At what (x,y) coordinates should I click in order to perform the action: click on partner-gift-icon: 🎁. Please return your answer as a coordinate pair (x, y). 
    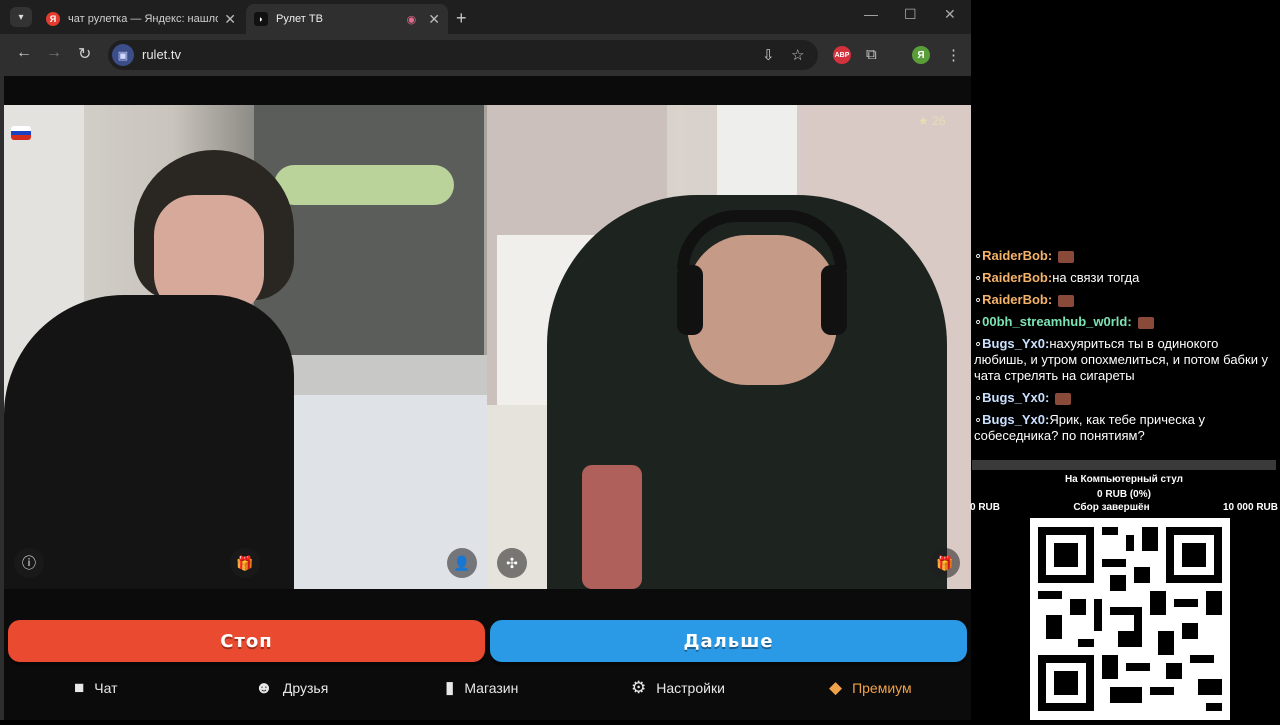
    Looking at the image, I should click on (945, 563).